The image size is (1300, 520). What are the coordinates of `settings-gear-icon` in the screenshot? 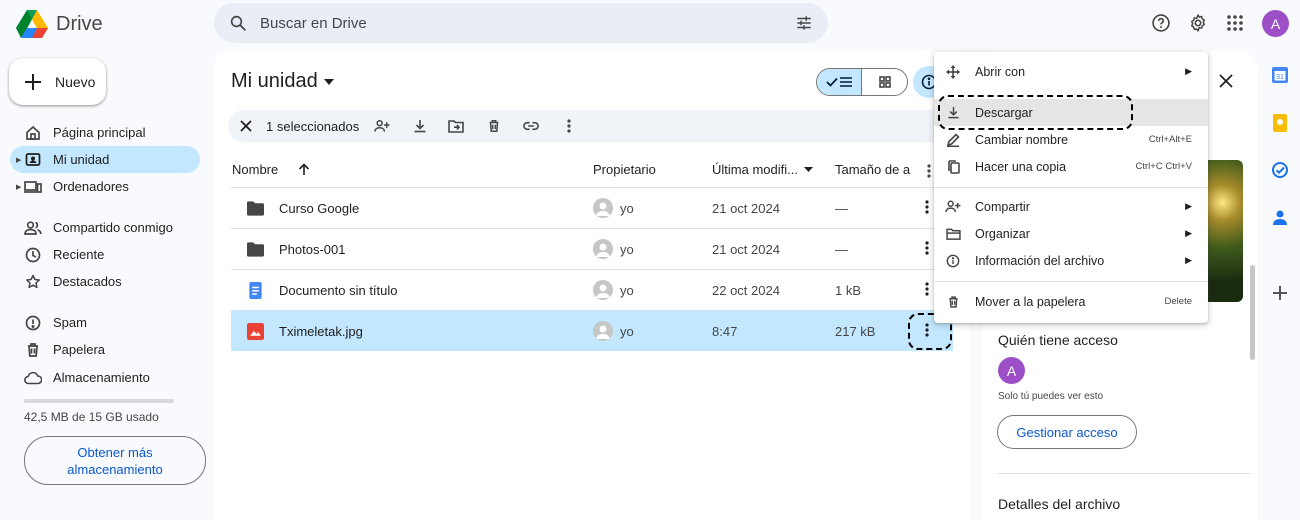 It's located at (1198, 23).